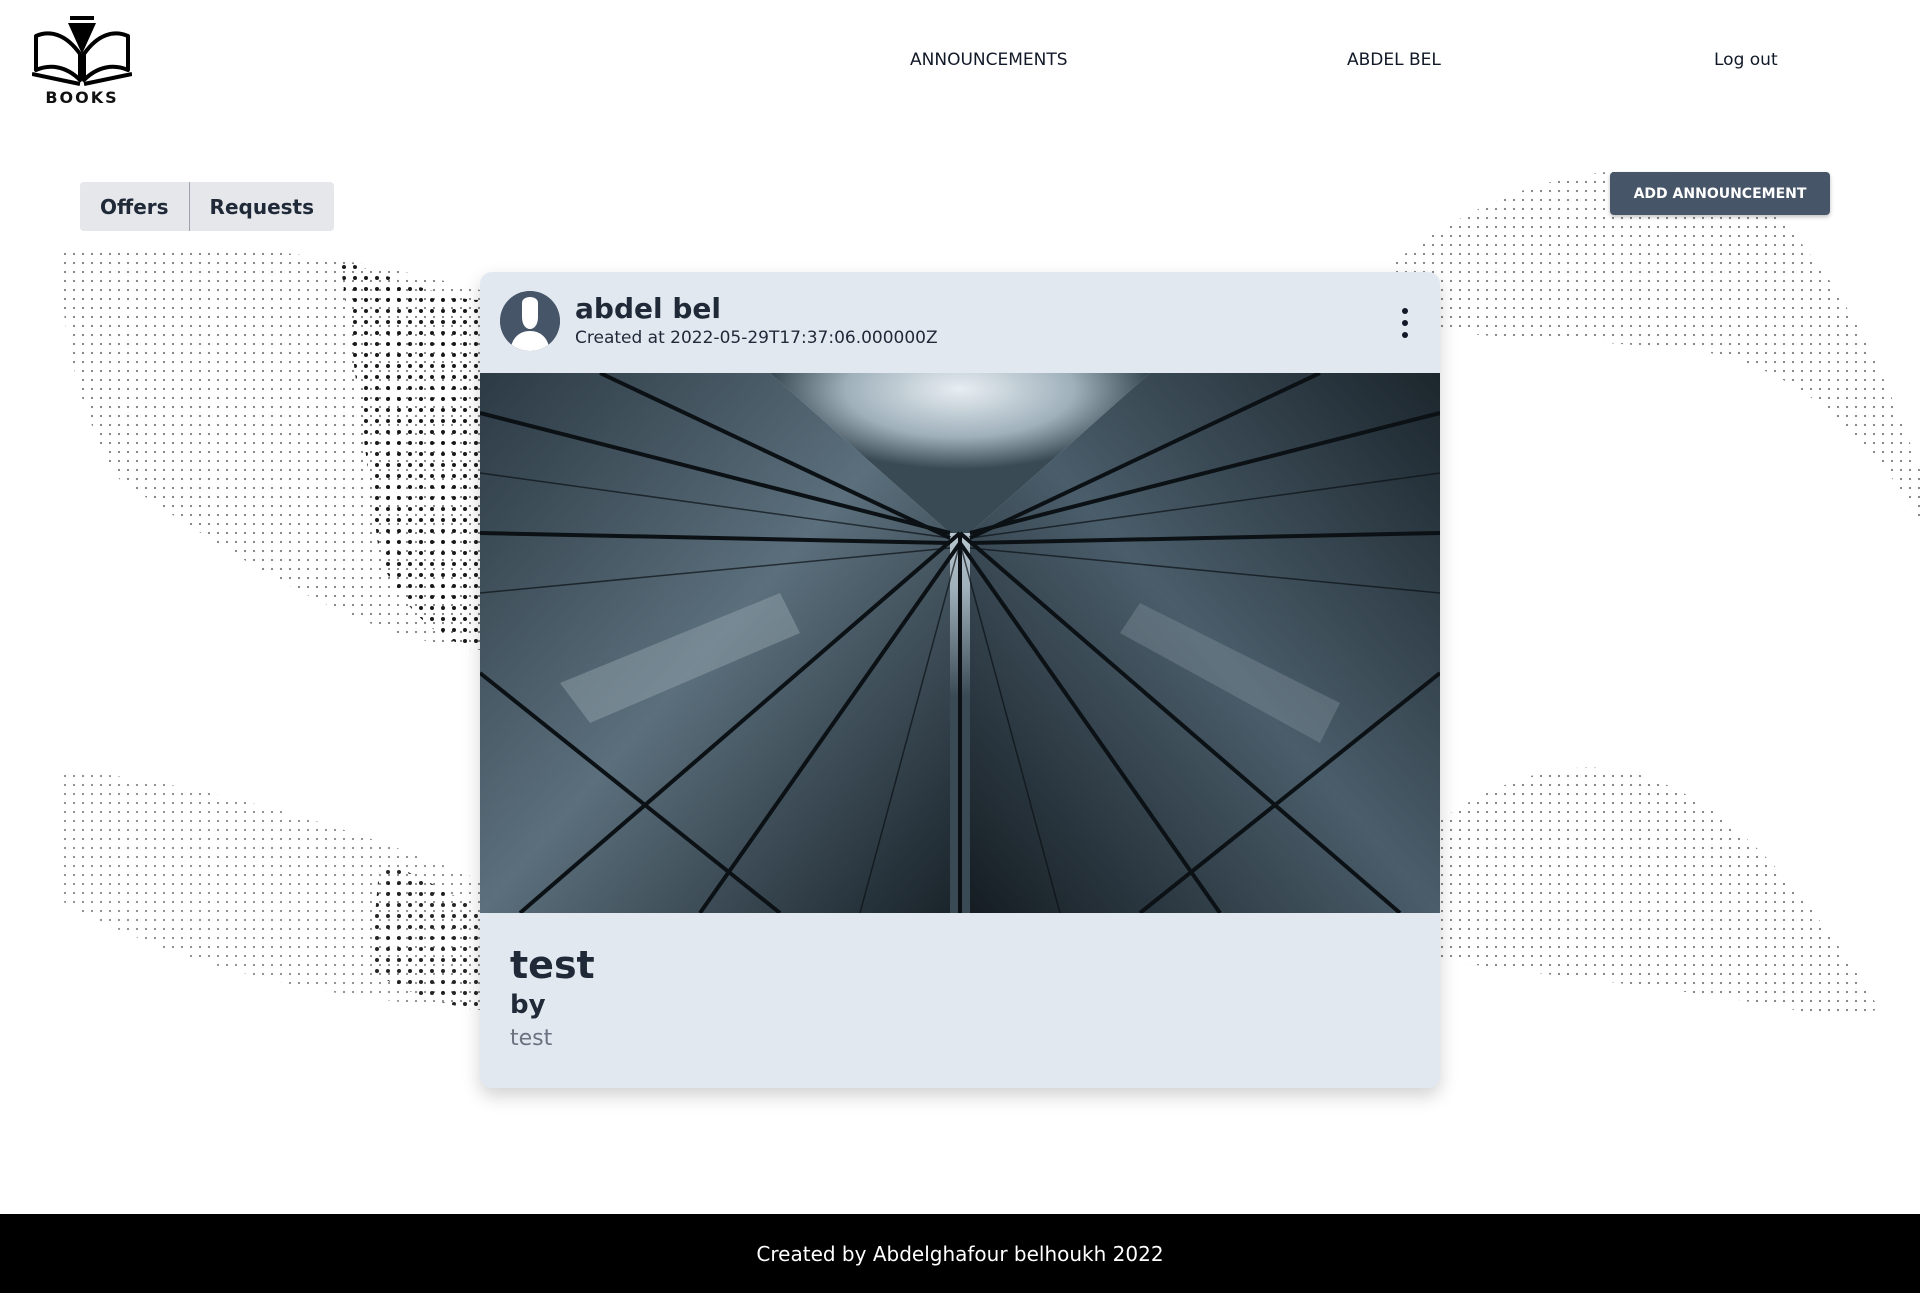  What do you see at coordinates (134, 206) in the screenshot?
I see `tab-offers: Offers` at bounding box center [134, 206].